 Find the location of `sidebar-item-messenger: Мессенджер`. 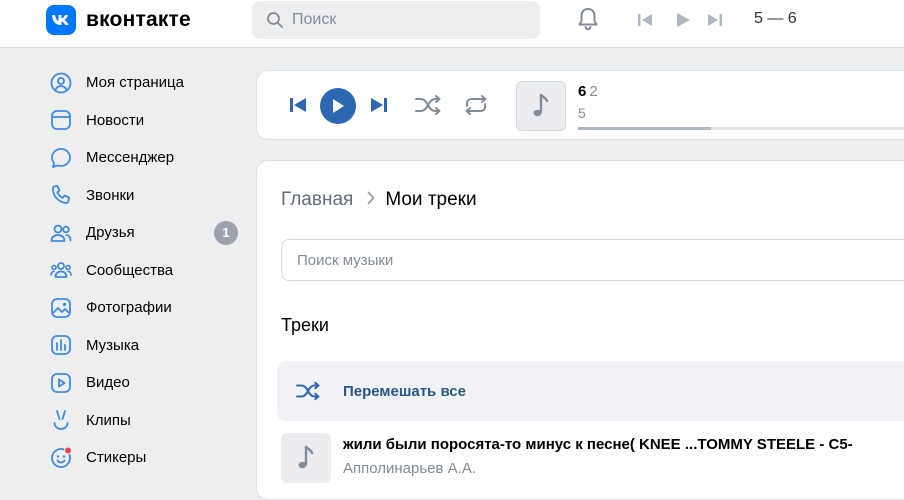

sidebar-item-messenger: Мессенджер is located at coordinates (143, 158).